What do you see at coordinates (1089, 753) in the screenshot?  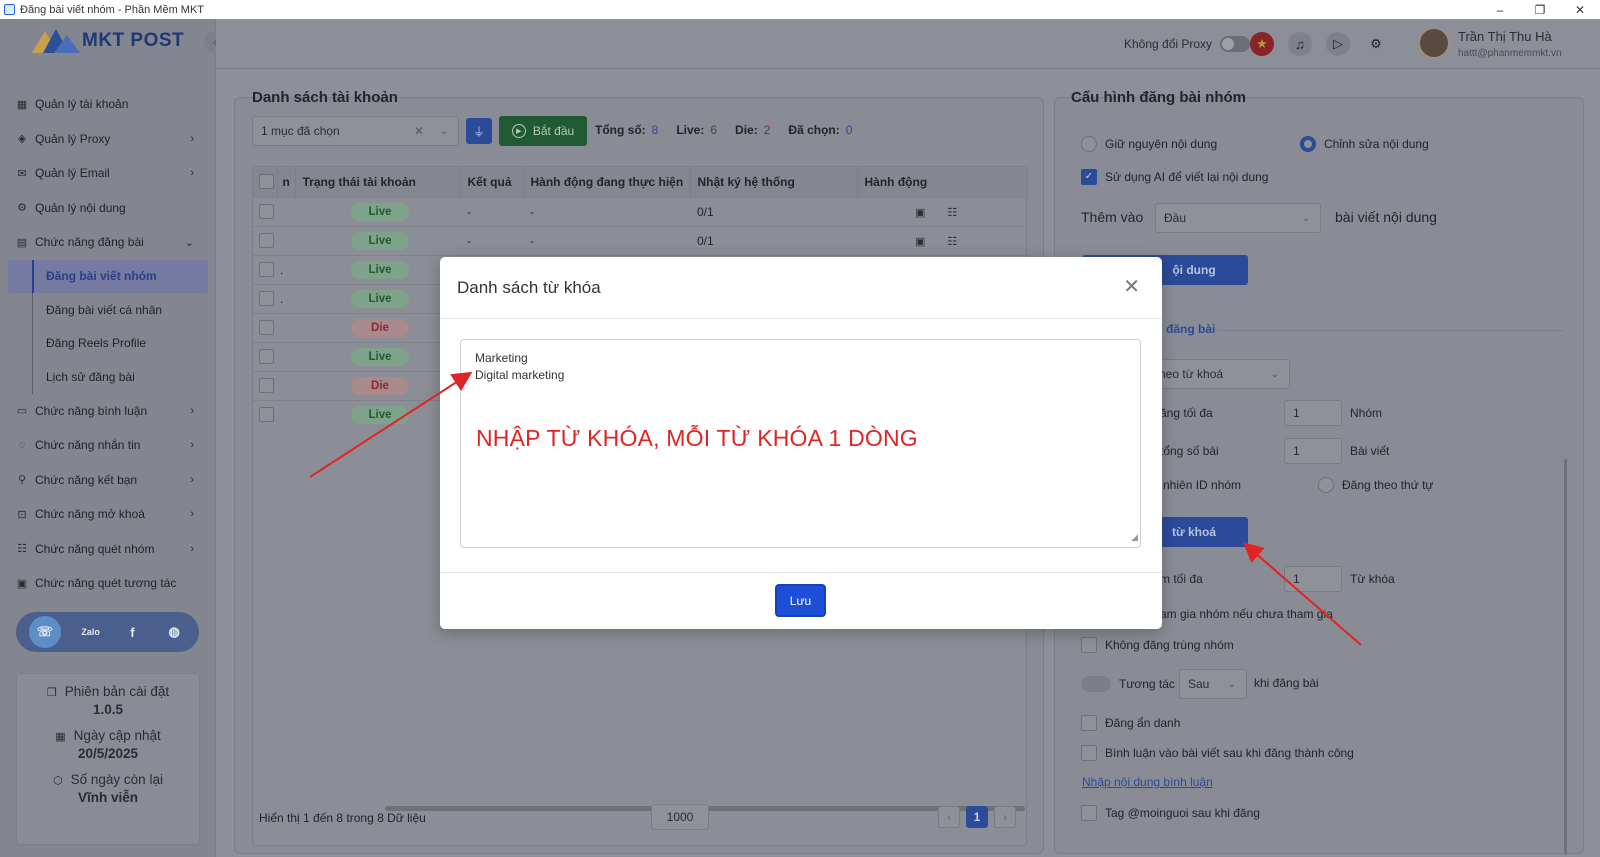 I see `comment-after-checkbox` at bounding box center [1089, 753].